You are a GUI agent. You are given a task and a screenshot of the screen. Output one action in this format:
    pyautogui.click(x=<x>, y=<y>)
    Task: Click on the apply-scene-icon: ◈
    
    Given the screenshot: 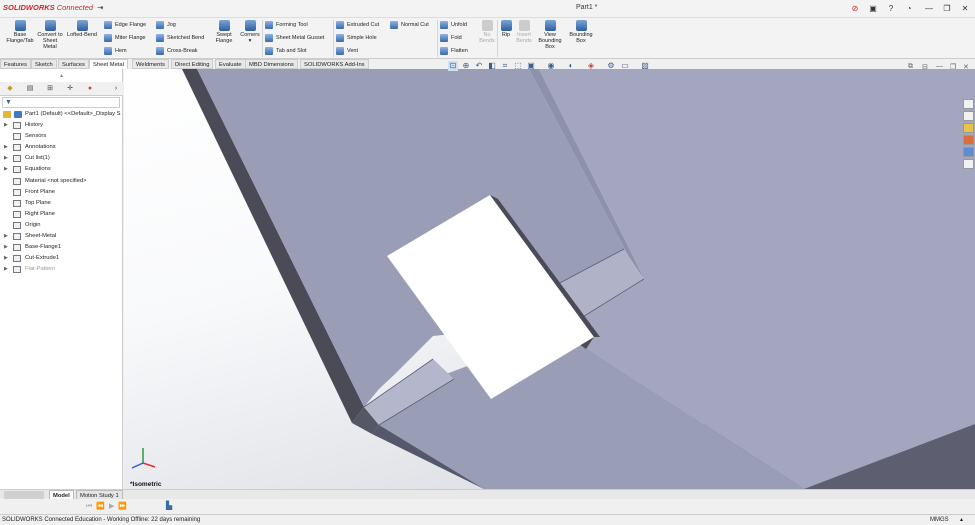 What is the action you would take?
    pyautogui.click(x=591, y=66)
    